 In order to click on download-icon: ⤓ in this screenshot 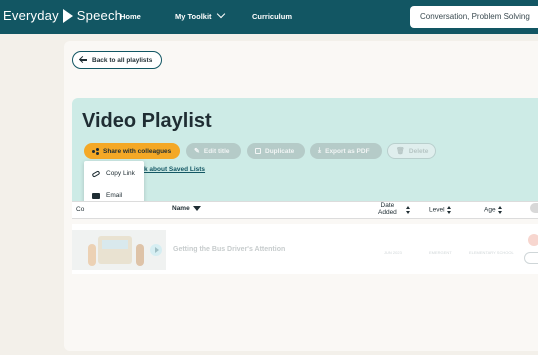, I will do `click(320, 150)`.